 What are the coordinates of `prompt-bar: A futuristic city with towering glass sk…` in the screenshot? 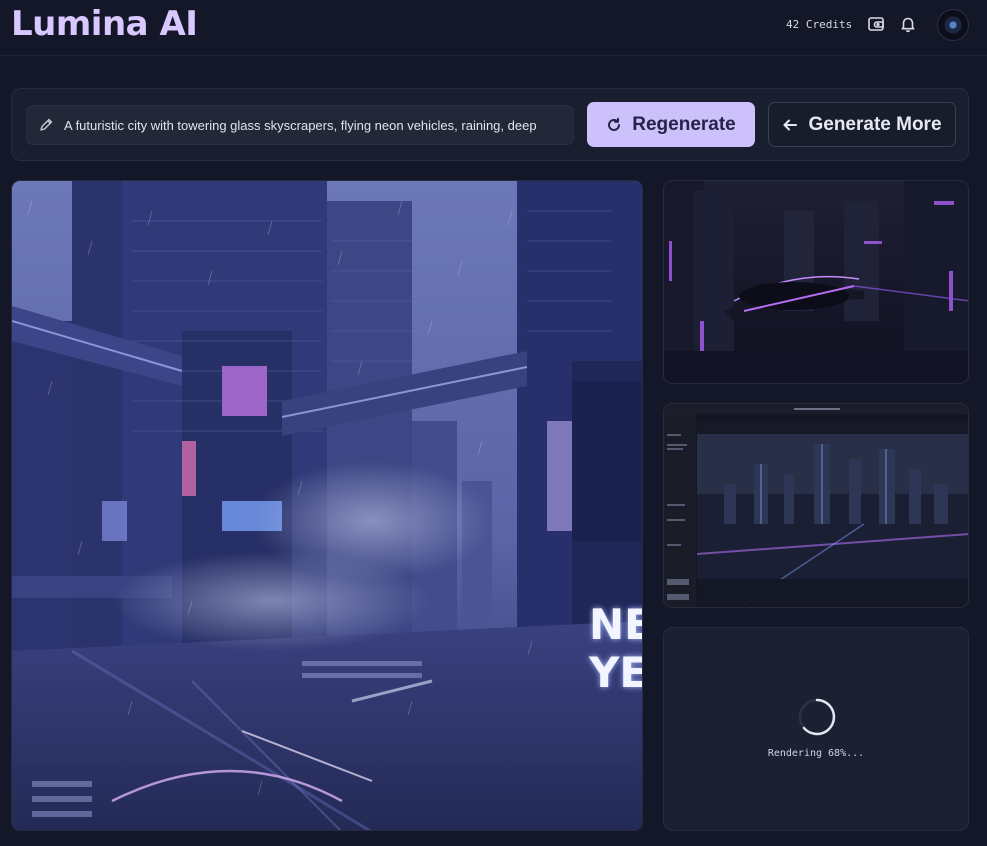 It's located at (490, 124).